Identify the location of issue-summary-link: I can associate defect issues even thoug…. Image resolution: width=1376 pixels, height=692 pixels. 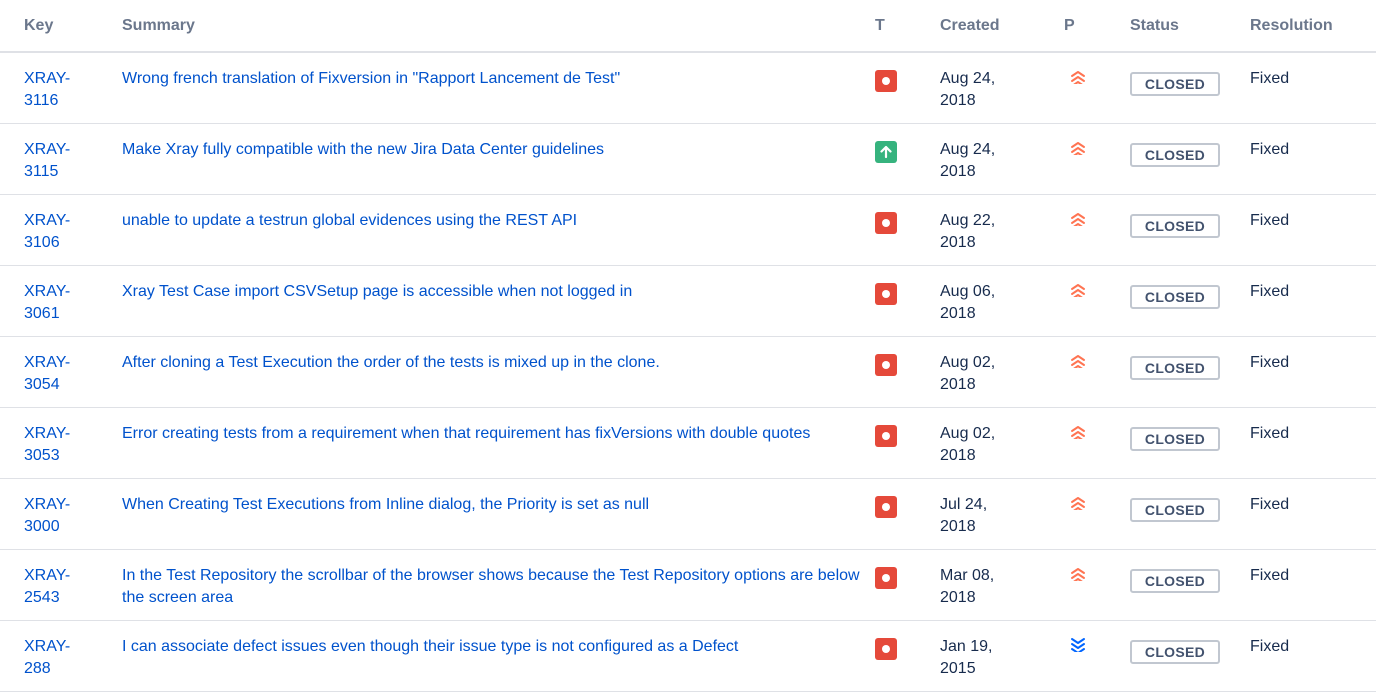
(430, 646).